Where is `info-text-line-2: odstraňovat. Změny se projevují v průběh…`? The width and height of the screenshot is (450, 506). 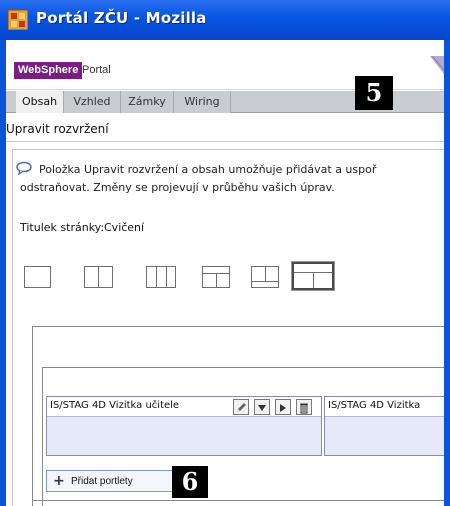 info-text-line-2: odstraňovat. Změny se projevují v průběh… is located at coordinates (177, 187).